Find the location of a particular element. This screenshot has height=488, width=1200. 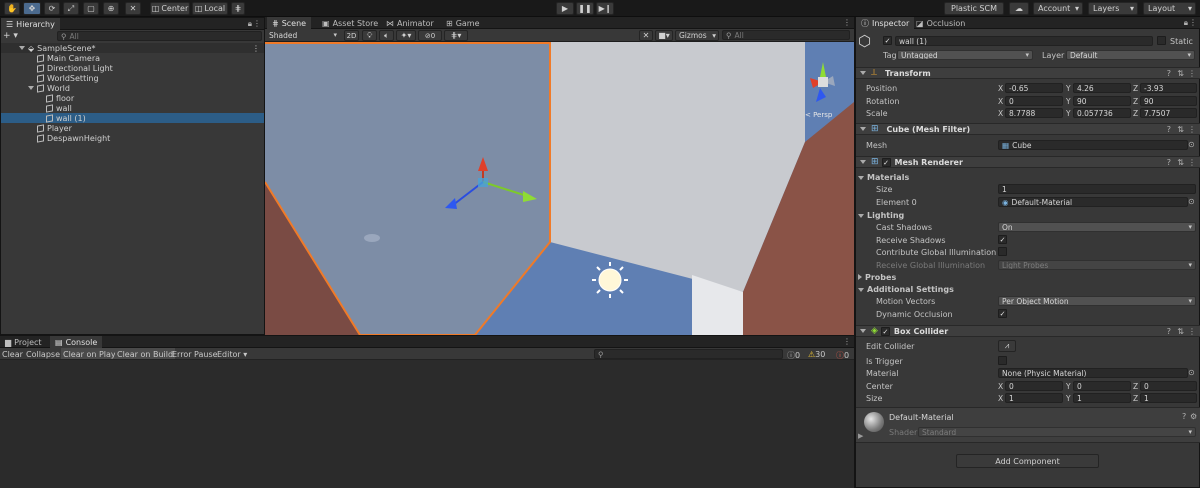

mesh-renderer-enabled-checkbox: ✓ is located at coordinates (886, 162).